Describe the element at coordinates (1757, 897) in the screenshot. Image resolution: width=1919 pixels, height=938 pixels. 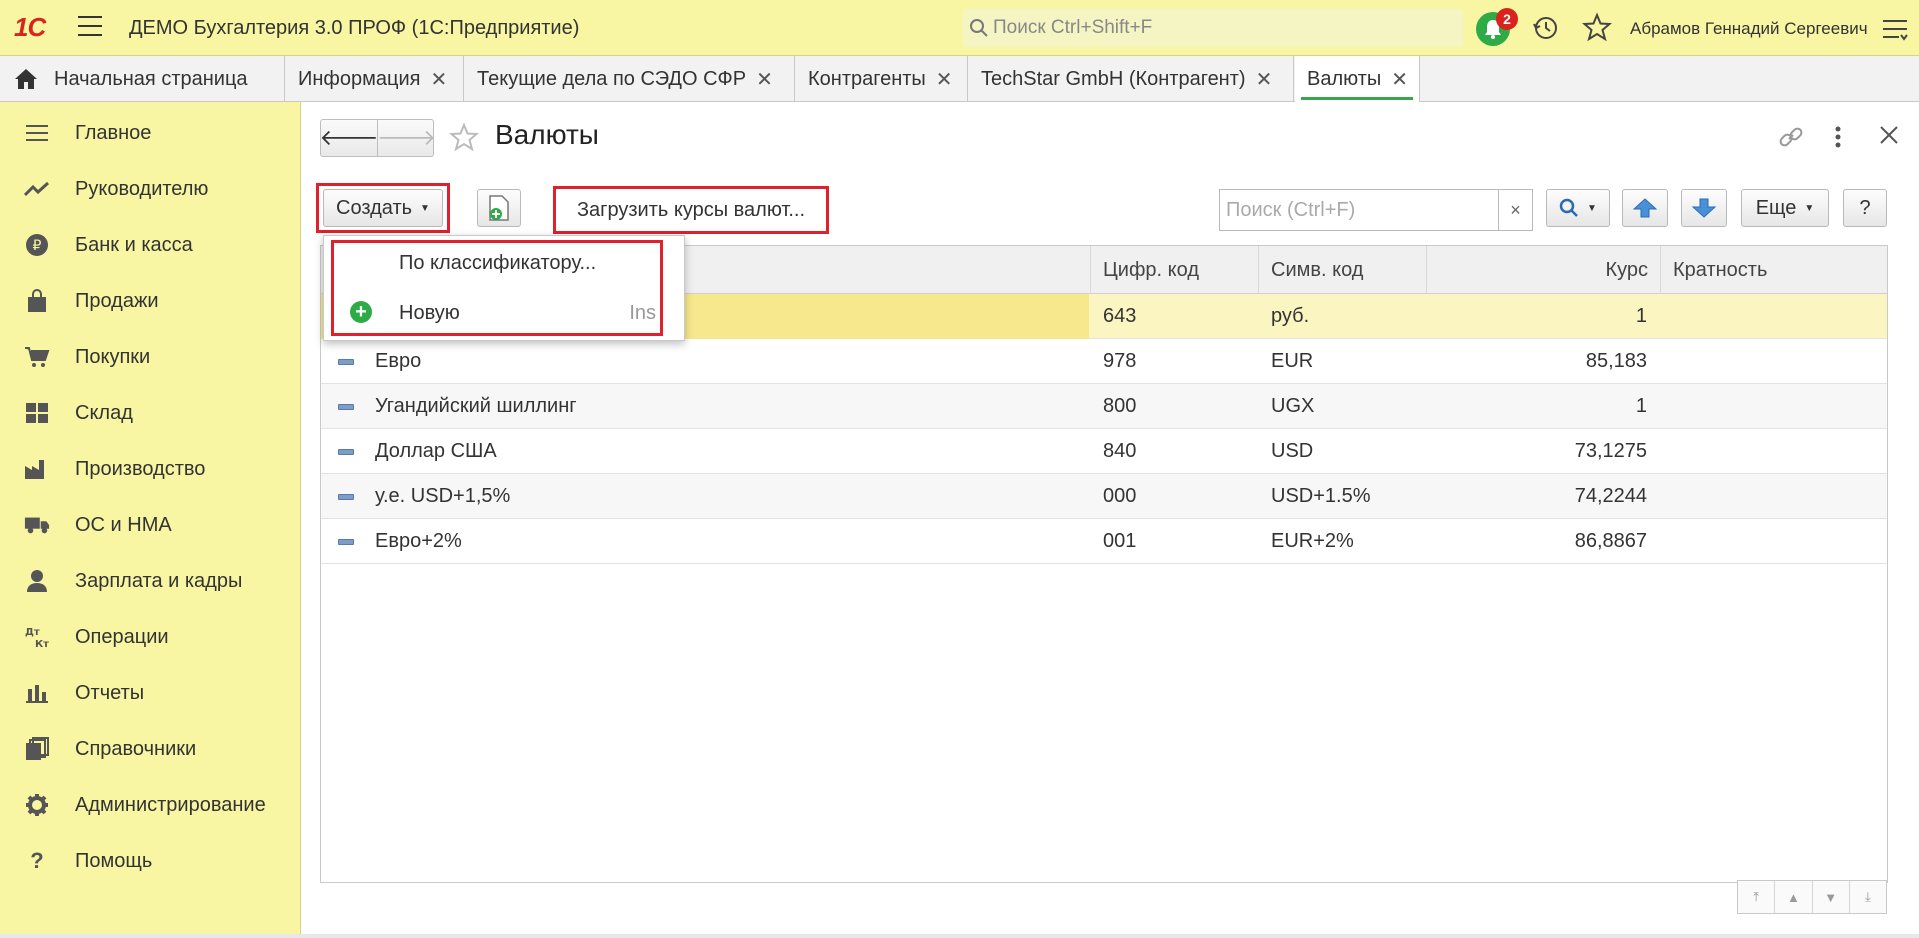
I see `scroll-to-top-icon: ⤒` at that location.